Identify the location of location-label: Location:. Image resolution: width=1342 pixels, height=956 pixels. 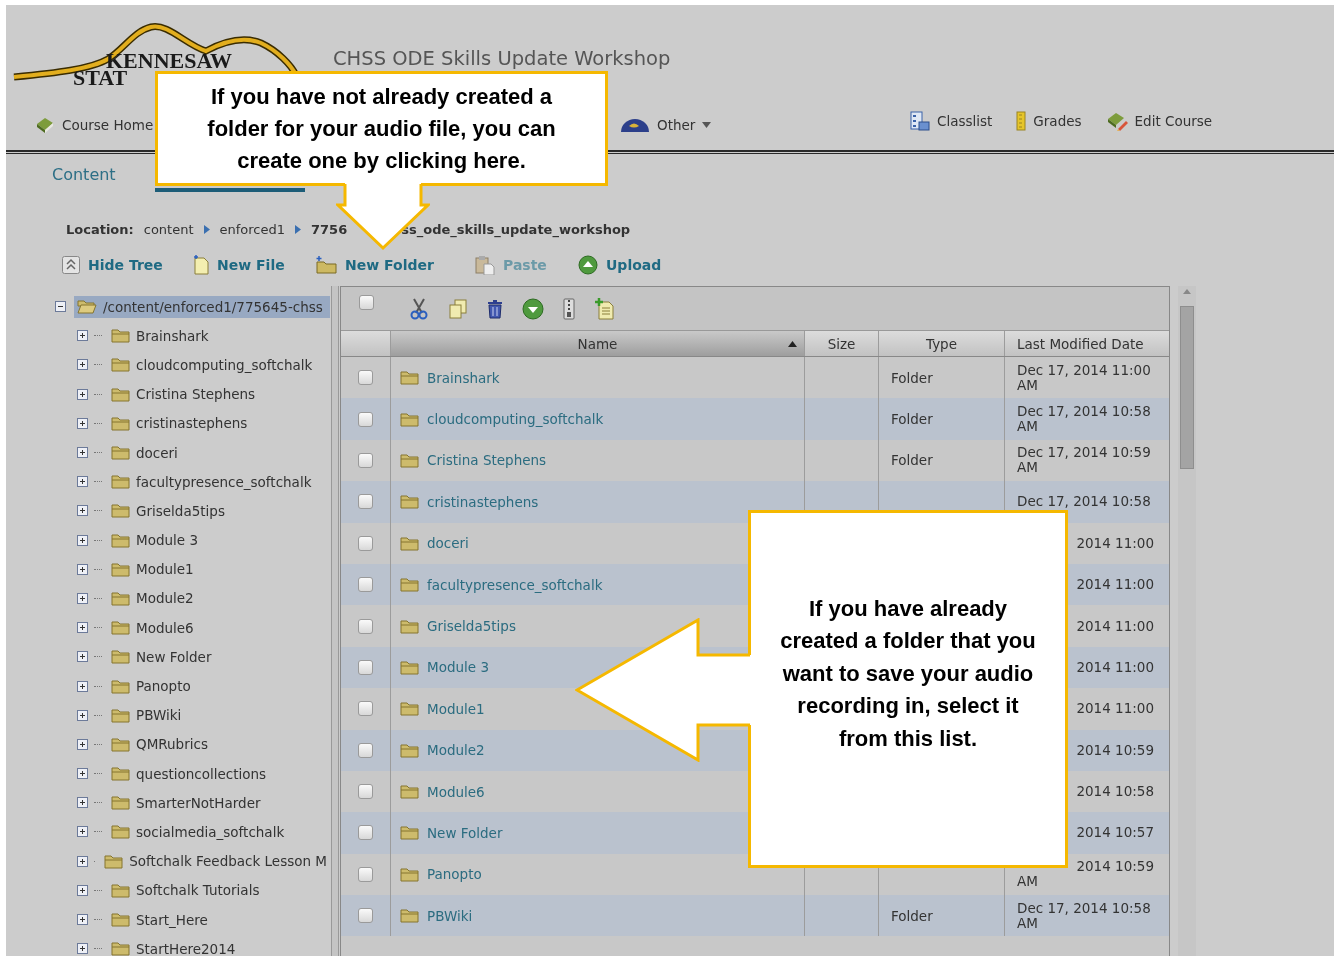
(100, 229).